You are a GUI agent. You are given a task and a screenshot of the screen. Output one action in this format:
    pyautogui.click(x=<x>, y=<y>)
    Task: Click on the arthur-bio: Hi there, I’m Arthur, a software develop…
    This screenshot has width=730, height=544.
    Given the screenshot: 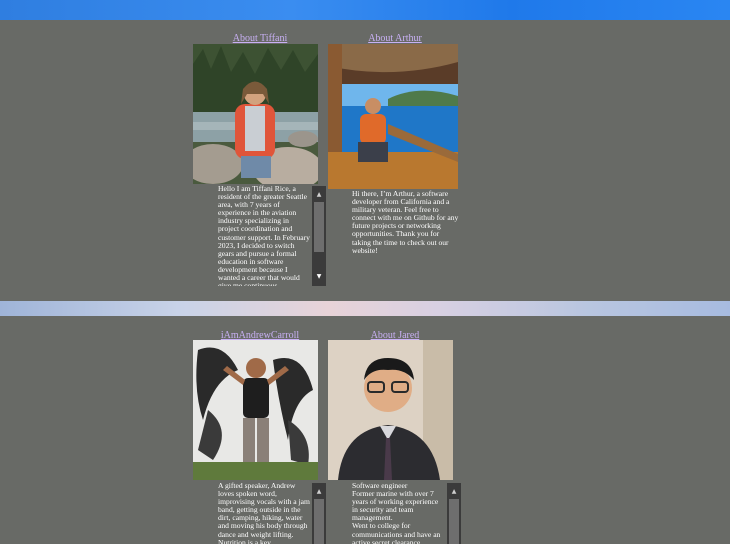 What is the action you would take?
    pyautogui.click(x=405, y=222)
    